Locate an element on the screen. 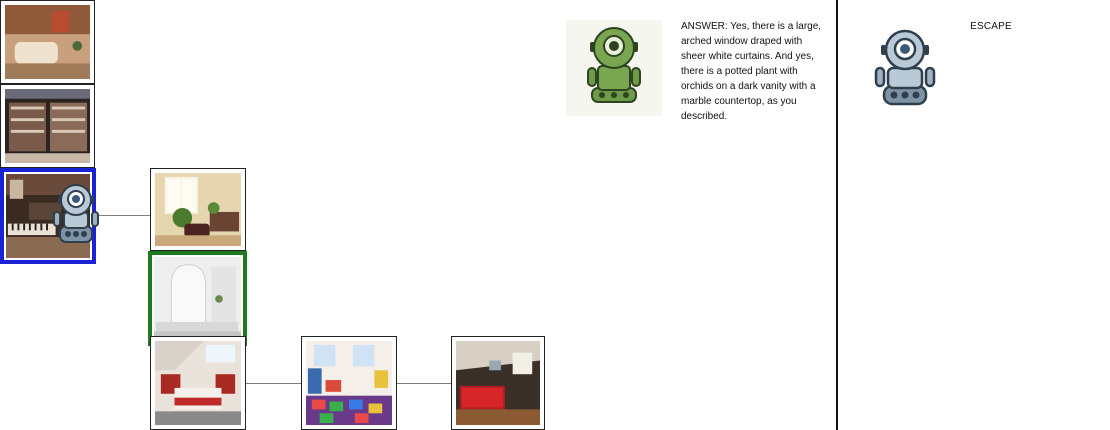 The height and width of the screenshot is (430, 1110). agent-robot-icon is located at coordinates (76, 215).